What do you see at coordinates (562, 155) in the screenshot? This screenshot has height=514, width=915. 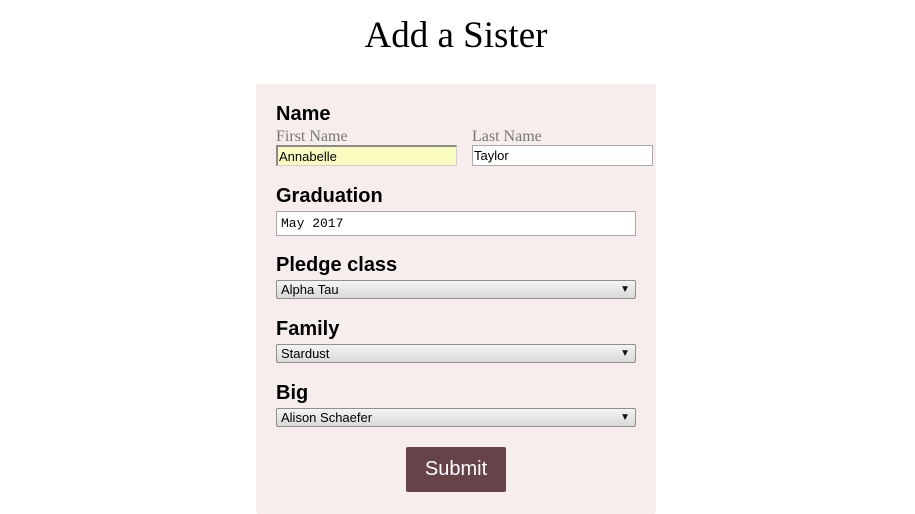 I see `last-name-input` at bounding box center [562, 155].